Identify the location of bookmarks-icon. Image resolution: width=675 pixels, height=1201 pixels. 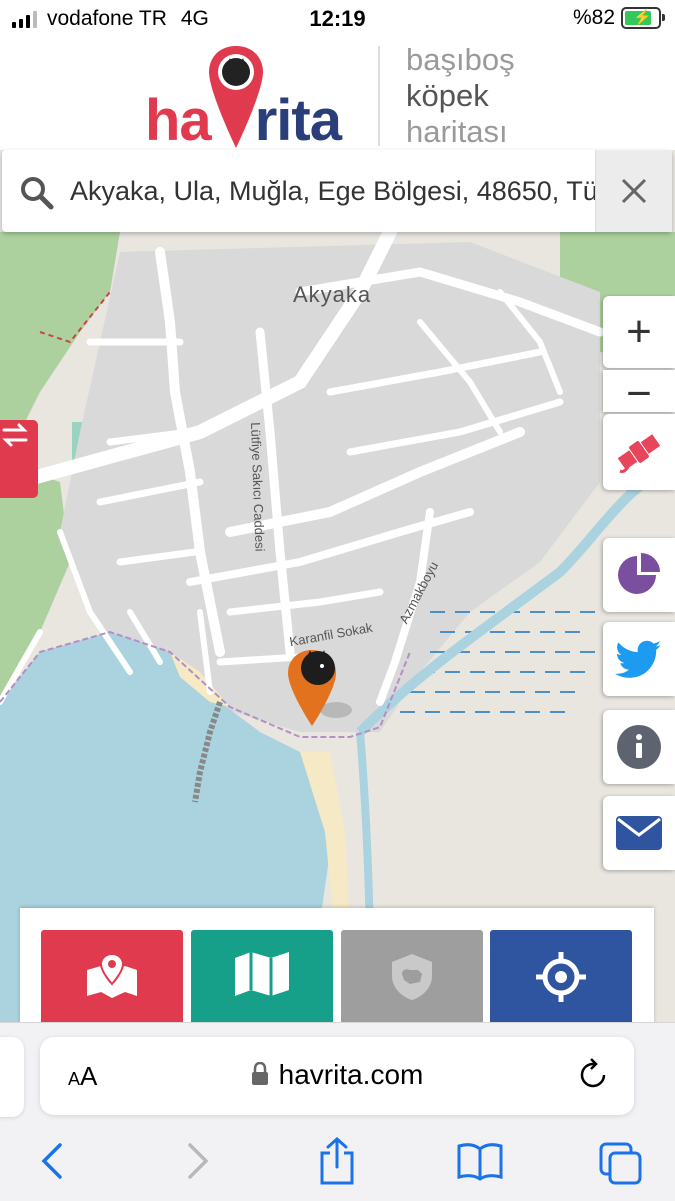
(480, 1161).